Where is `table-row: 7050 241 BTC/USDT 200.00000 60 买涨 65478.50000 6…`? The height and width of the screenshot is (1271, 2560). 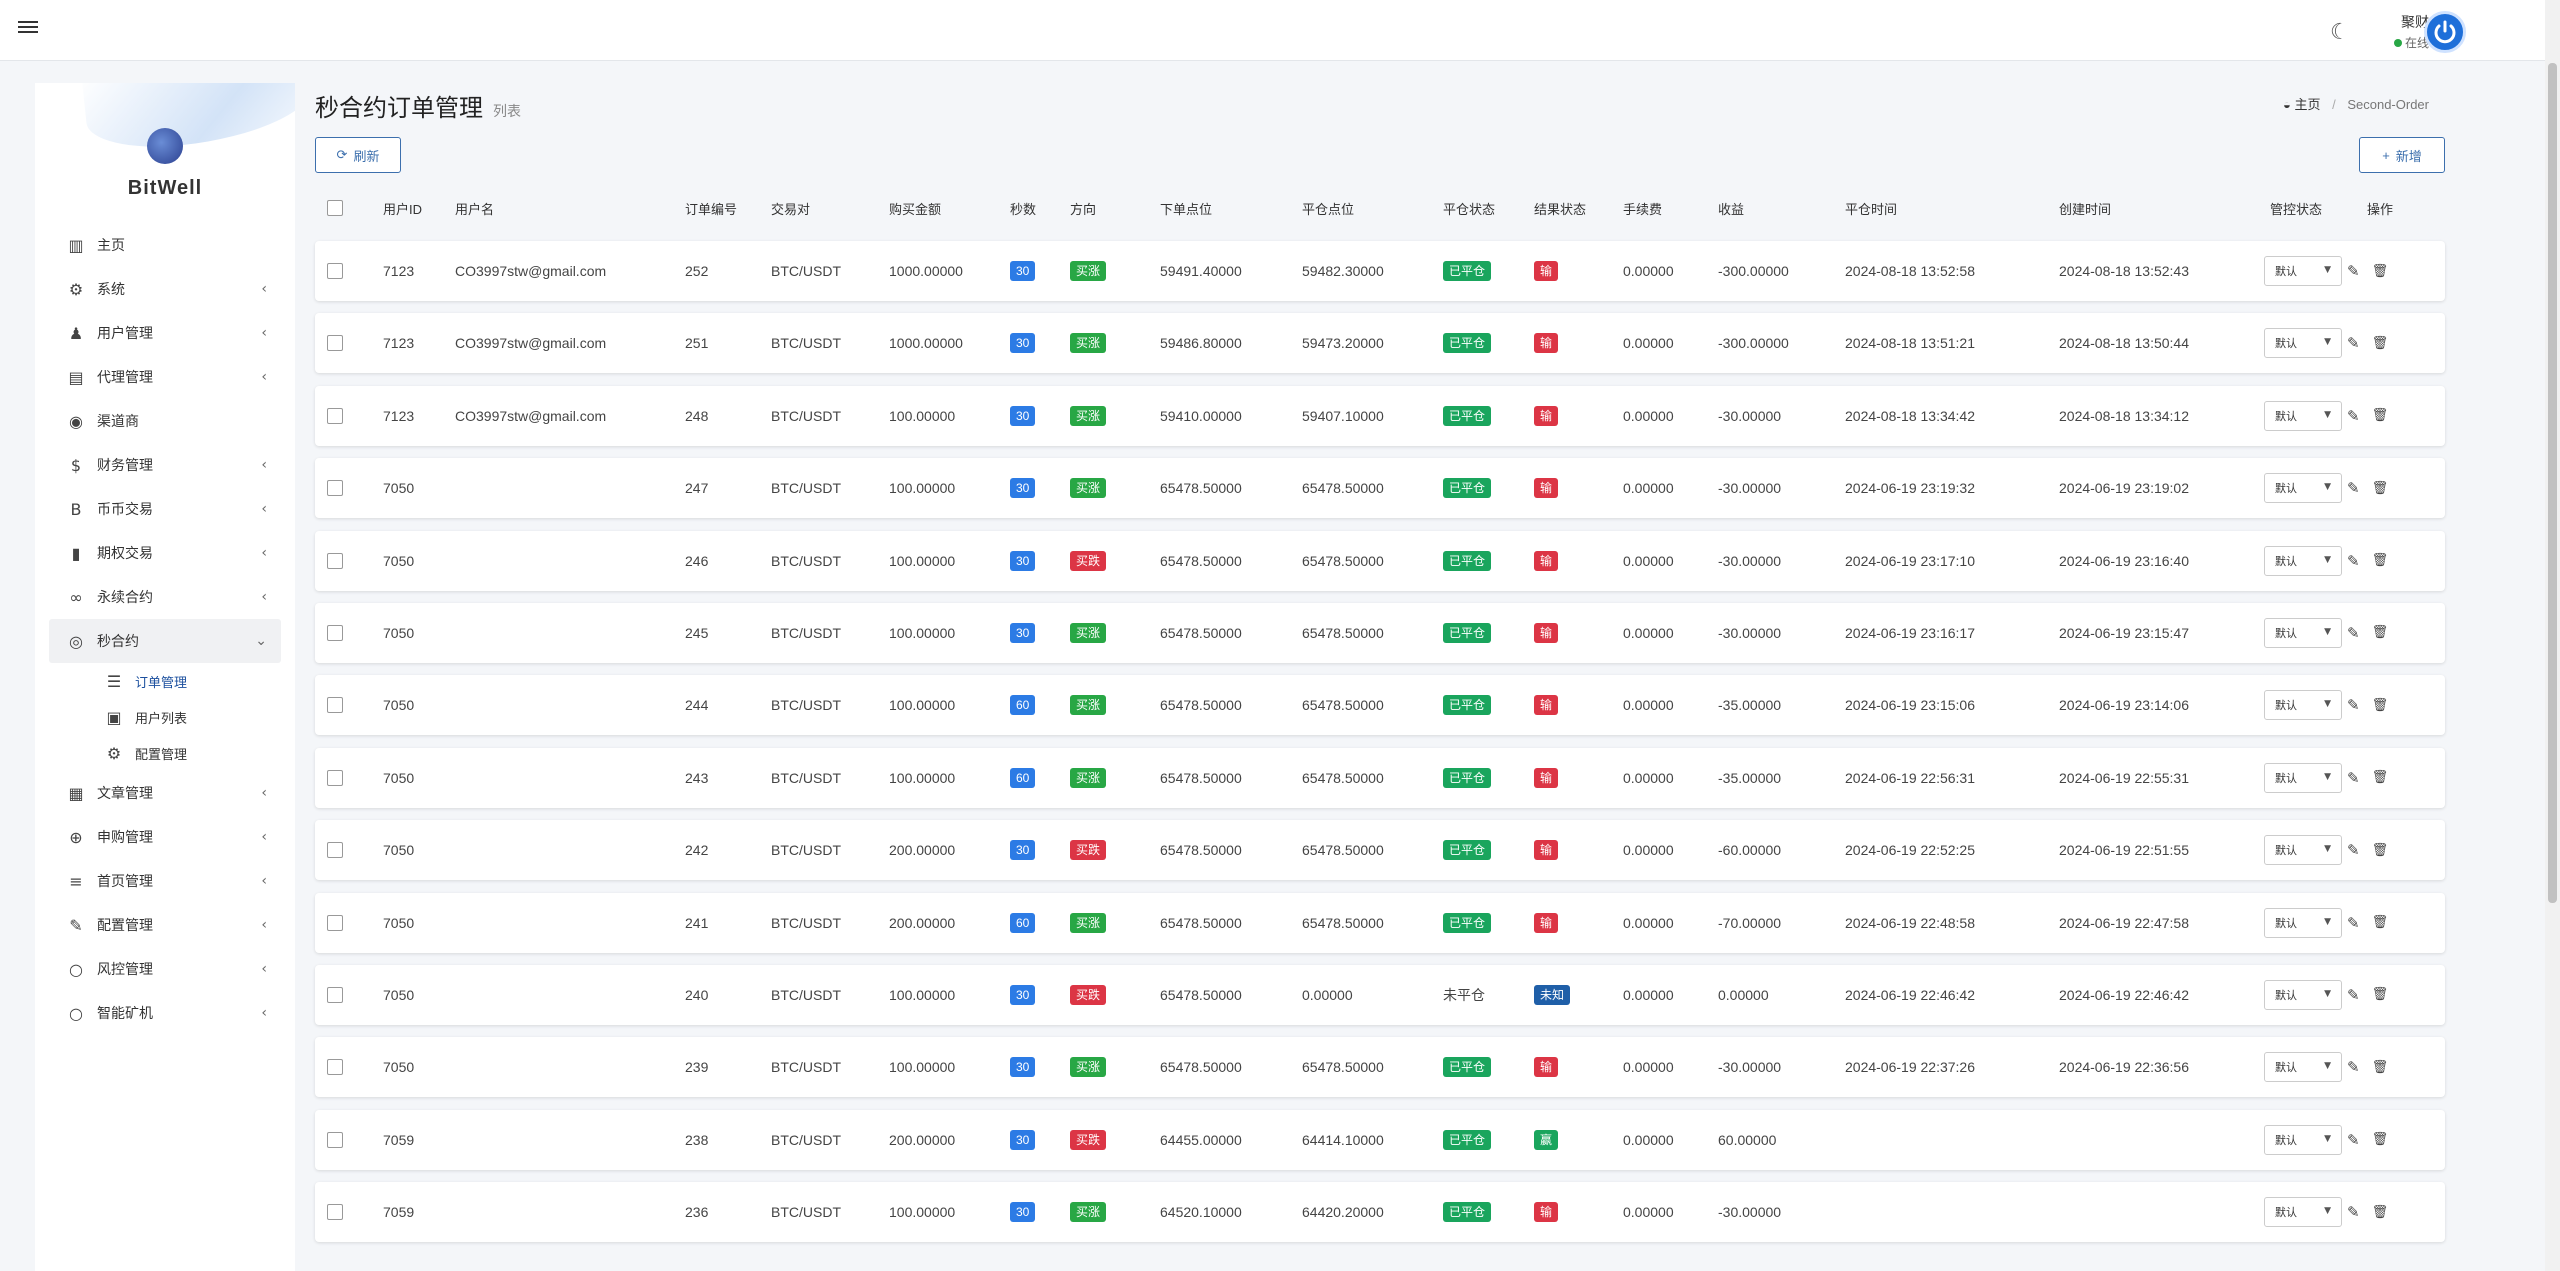
table-row: 7050 241 BTC/USDT 200.00000 60 买涨 65478.50000 6… is located at coordinates (1380, 922).